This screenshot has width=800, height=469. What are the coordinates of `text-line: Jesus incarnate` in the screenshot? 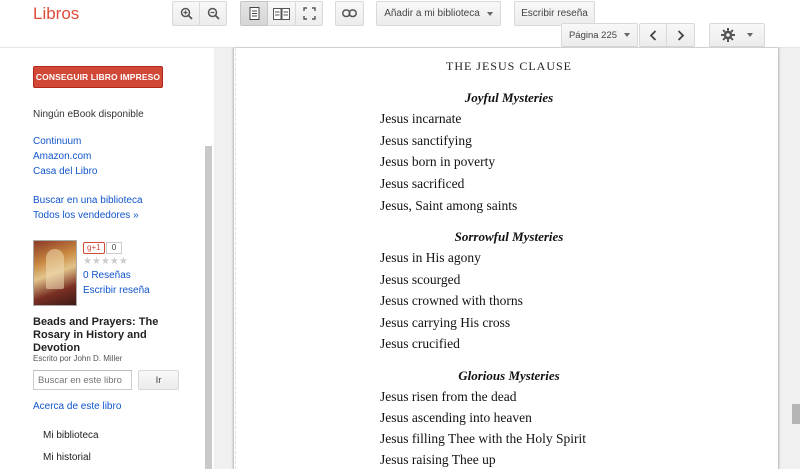 It's located at (421, 118).